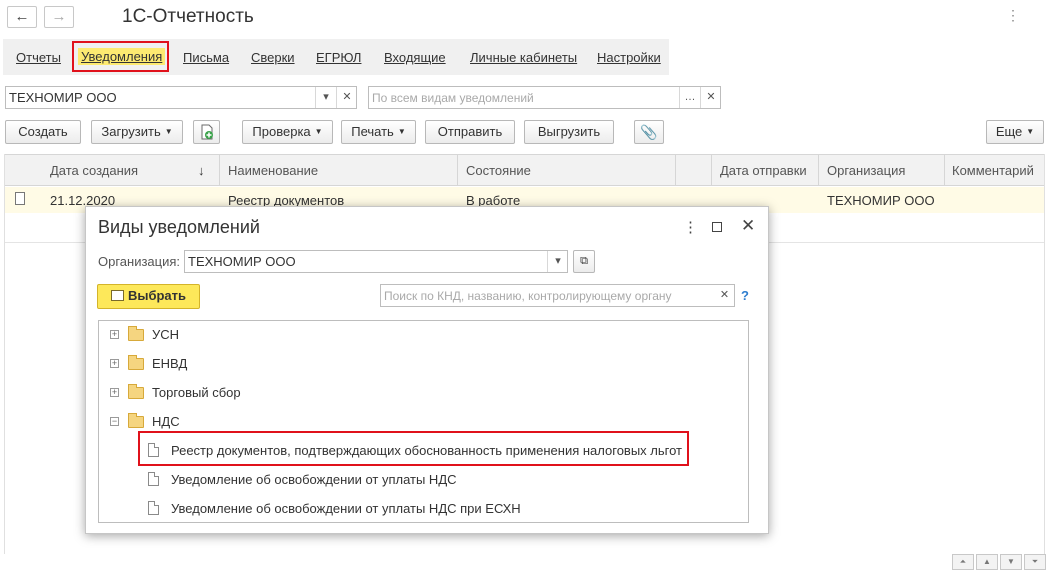 Image resolution: width=1049 pixels, height=571 pixels. Describe the element at coordinates (866, 170) in the screenshot. I see `column-organization: Организация` at that location.